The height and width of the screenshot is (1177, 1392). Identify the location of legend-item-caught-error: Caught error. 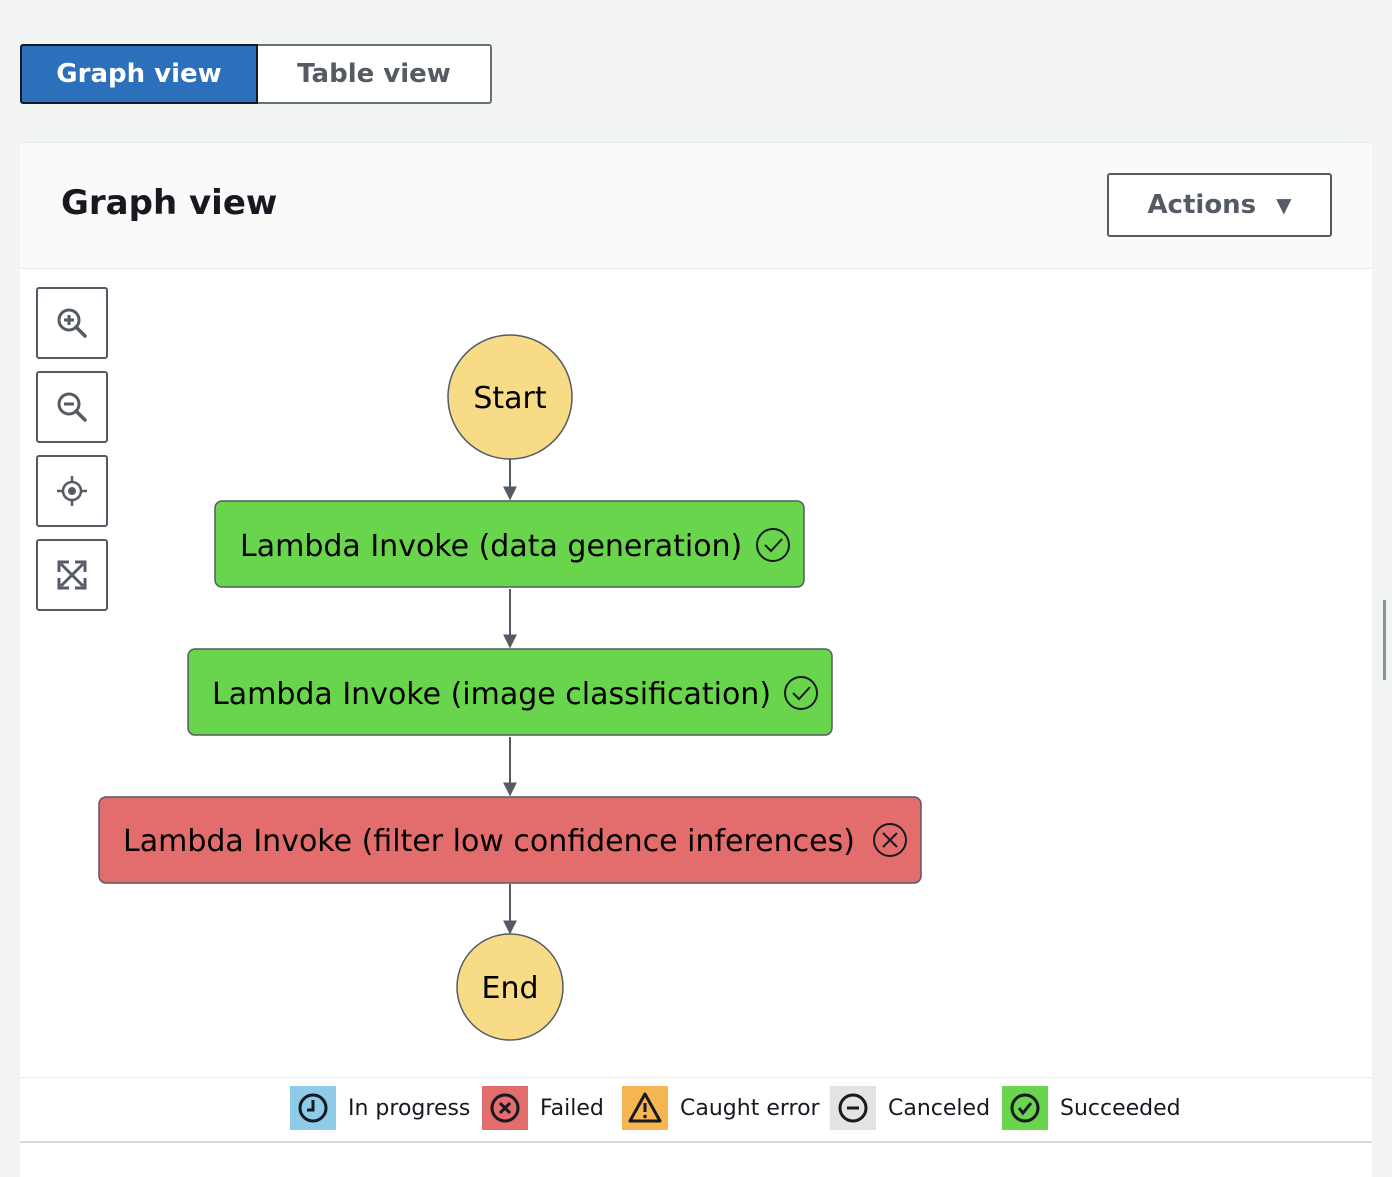
(721, 1108).